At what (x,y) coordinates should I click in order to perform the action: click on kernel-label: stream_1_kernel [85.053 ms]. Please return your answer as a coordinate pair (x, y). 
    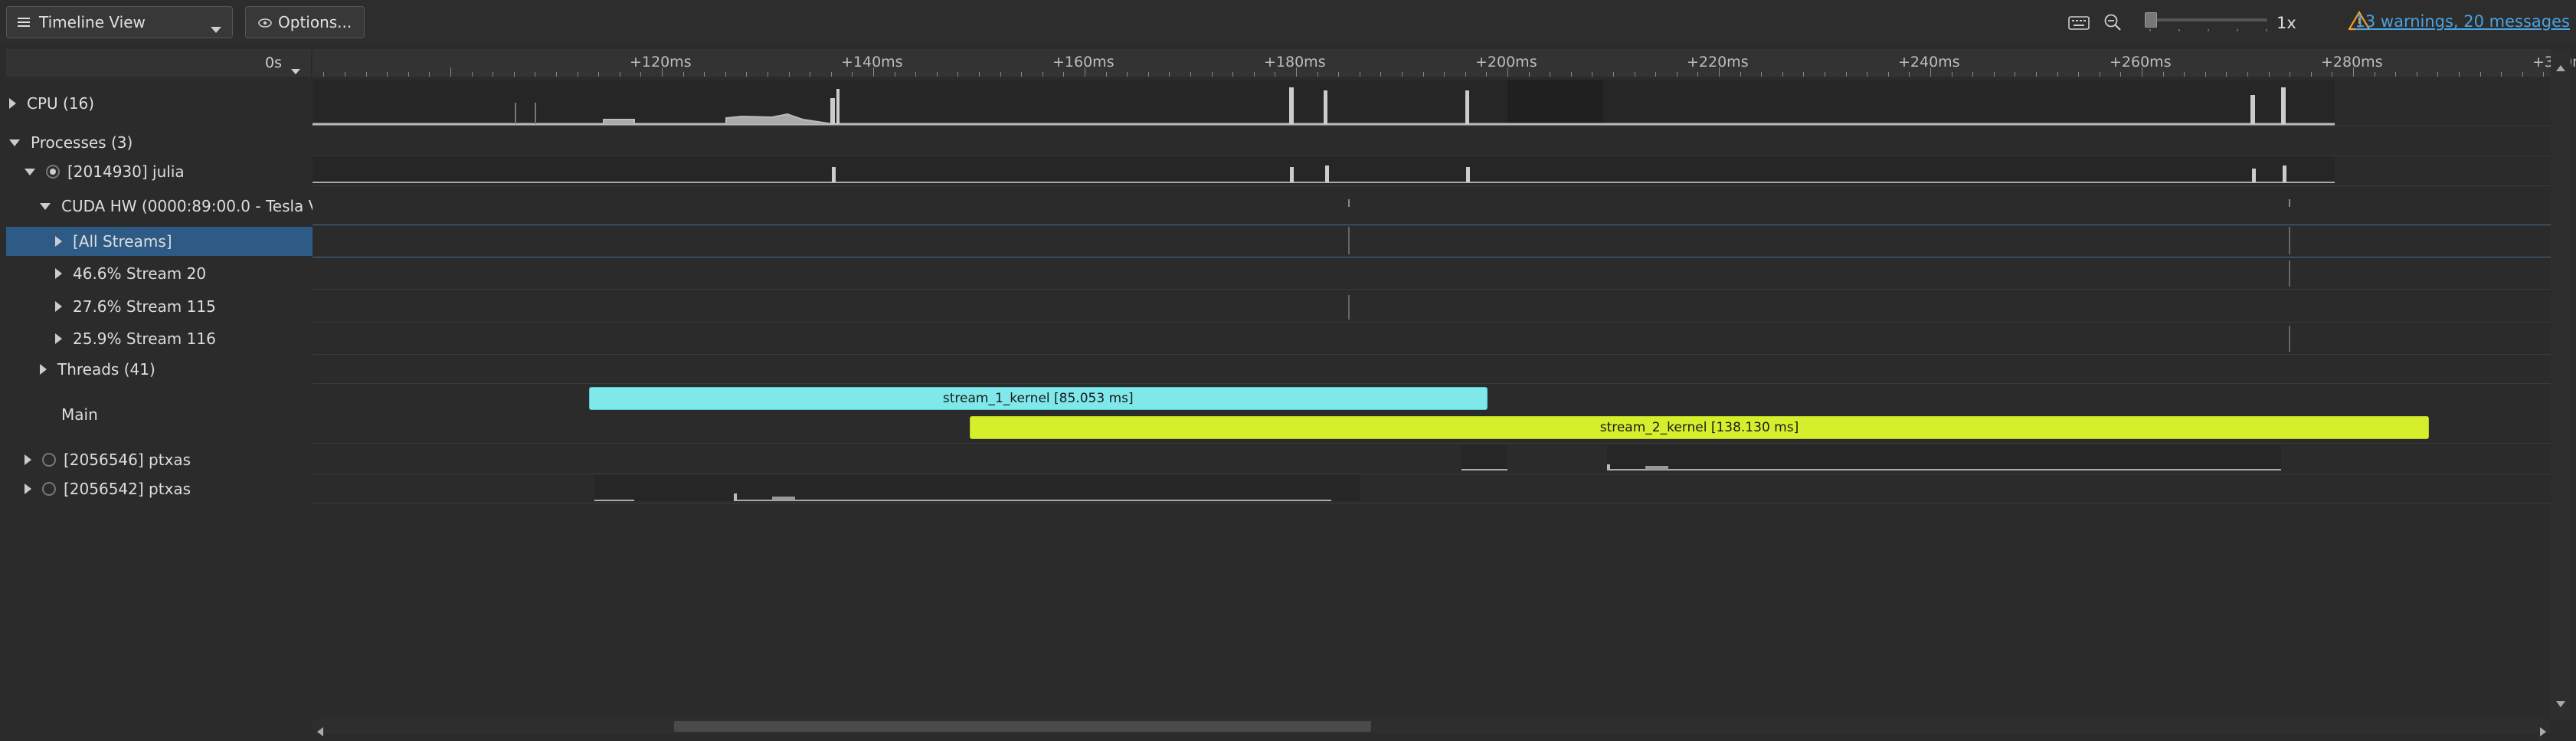
    Looking at the image, I should click on (1038, 398).